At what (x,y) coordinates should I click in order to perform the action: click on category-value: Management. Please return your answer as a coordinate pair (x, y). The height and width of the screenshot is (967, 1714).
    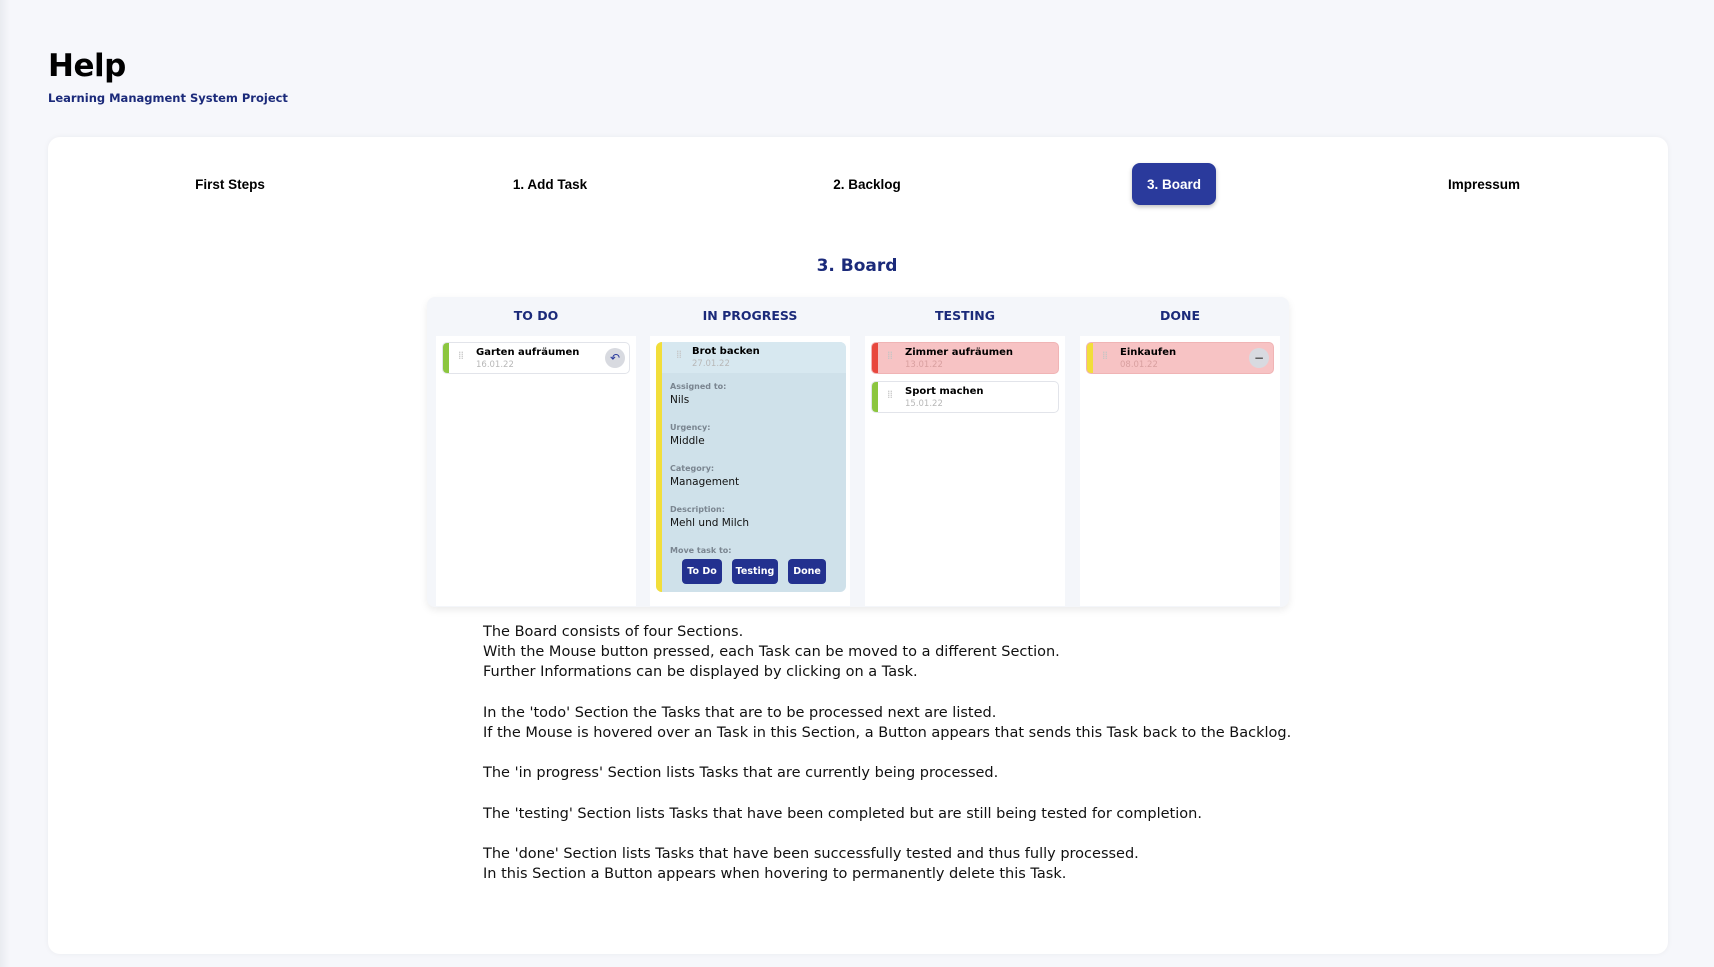
    Looking at the image, I should click on (705, 482).